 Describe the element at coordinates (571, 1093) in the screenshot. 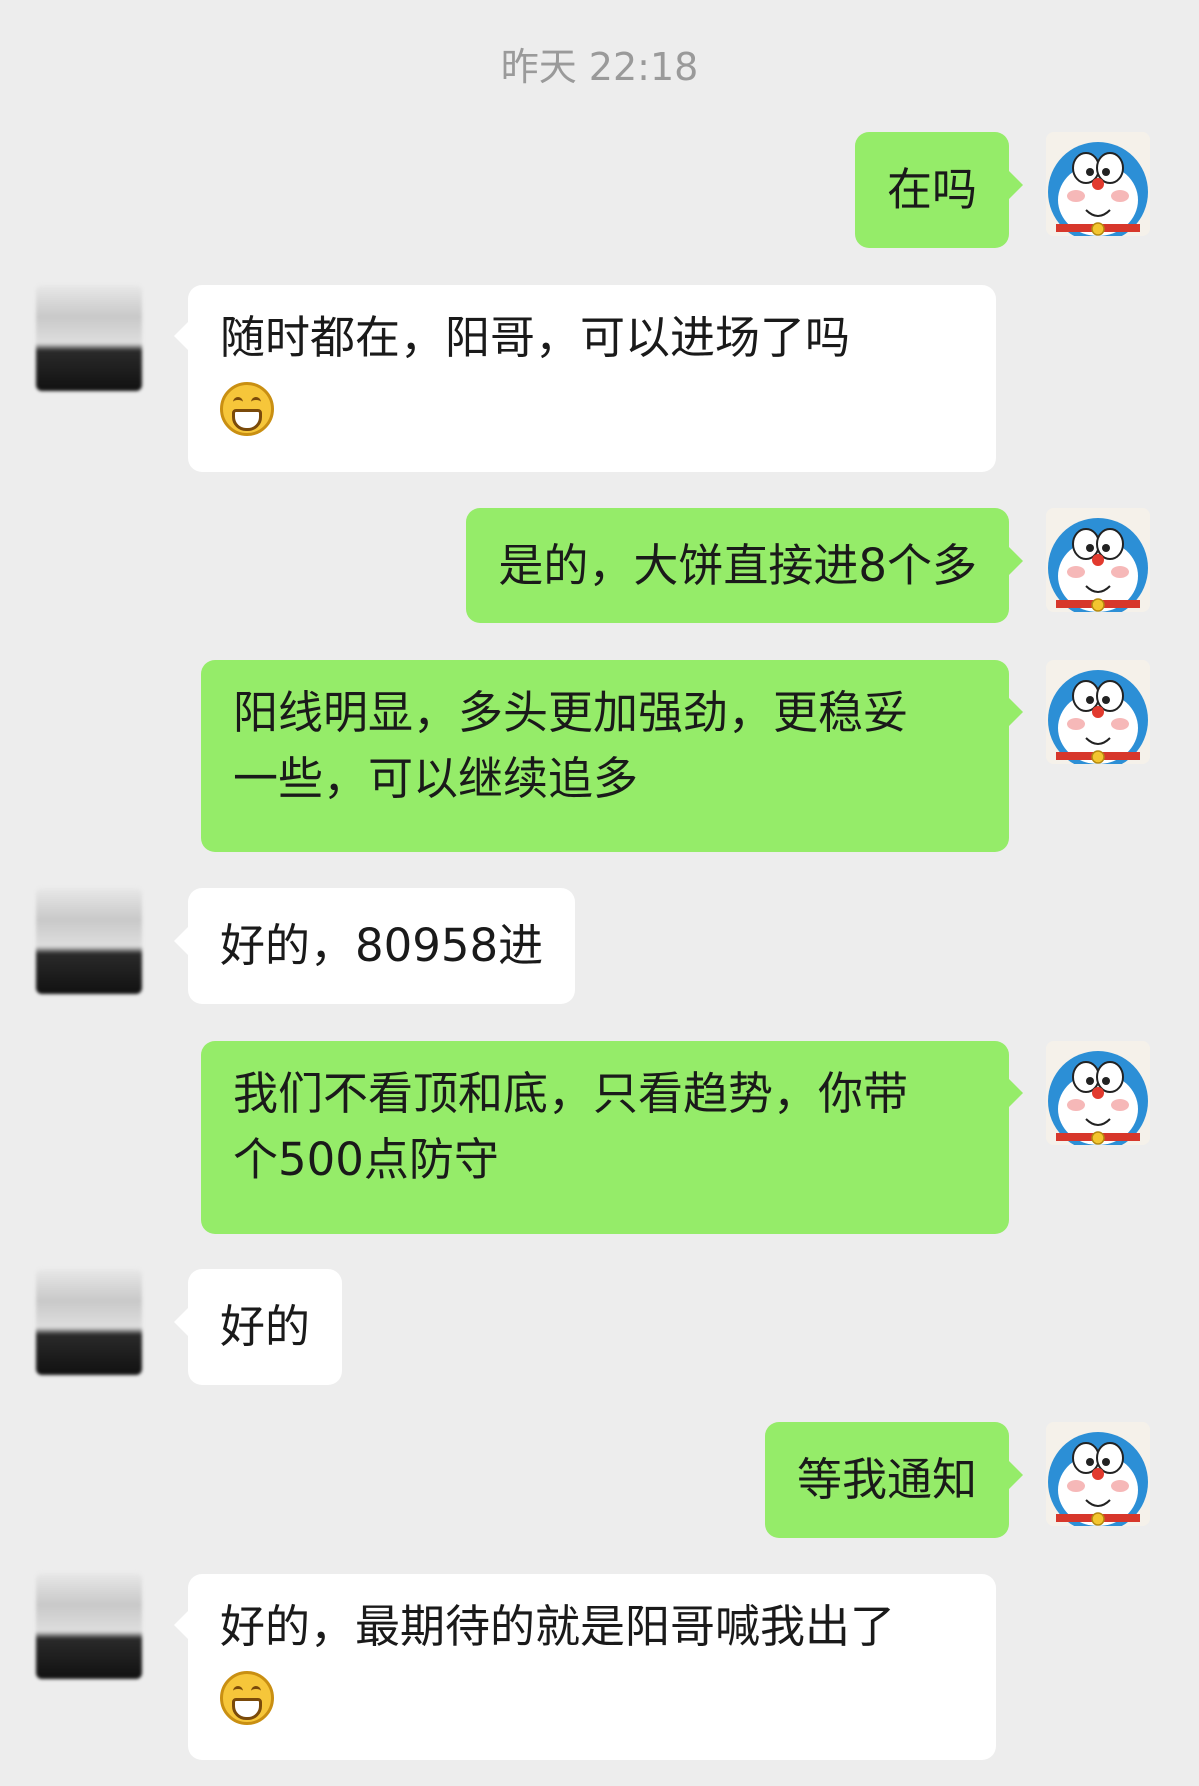

I see `message-text-line-1: 我们不看顶和底，只看趋势，你带` at that location.